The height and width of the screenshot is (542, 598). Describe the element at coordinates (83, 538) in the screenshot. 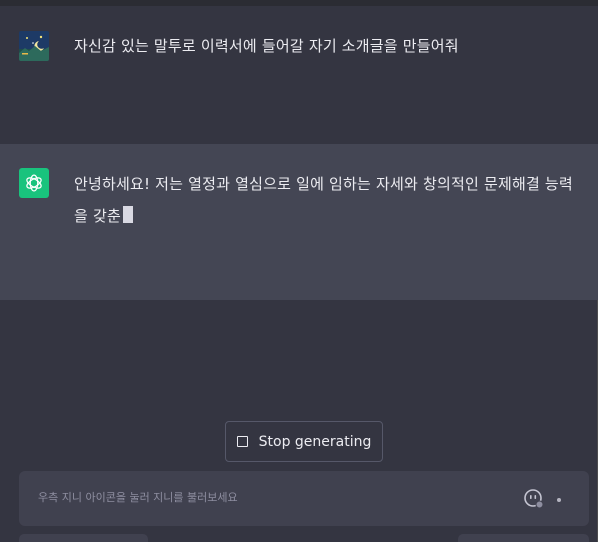

I see `bottom-left-toggle` at that location.